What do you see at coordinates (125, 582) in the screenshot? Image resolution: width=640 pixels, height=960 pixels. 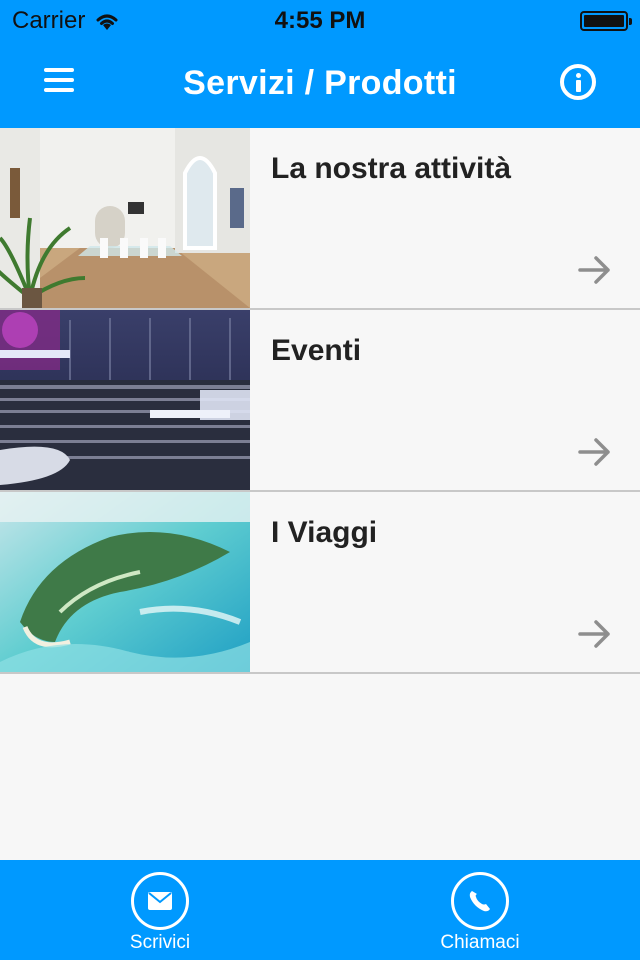 I see `tropical-island-photo` at bounding box center [125, 582].